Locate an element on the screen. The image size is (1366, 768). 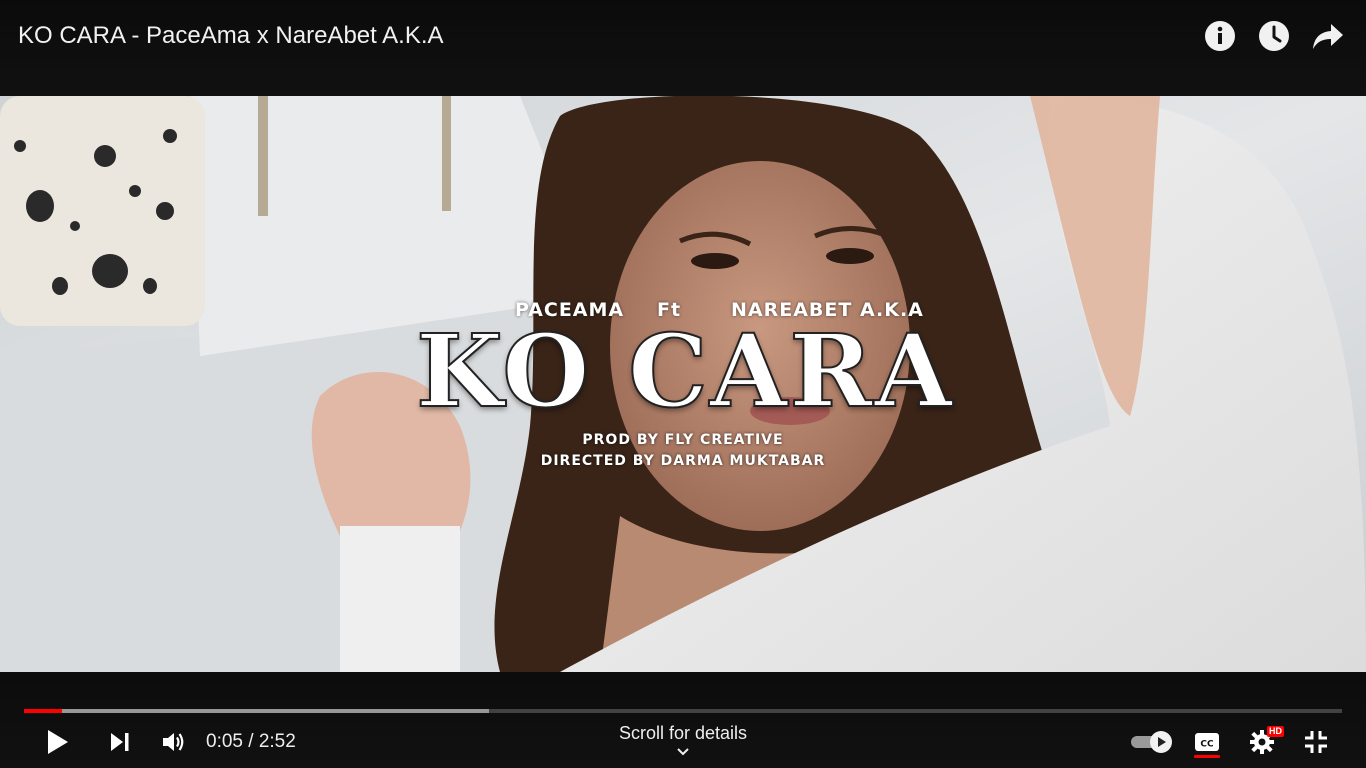
controls-bar: 0:05 / 2:52 Scroll for details CC HD is located at coordinates (683, 720).